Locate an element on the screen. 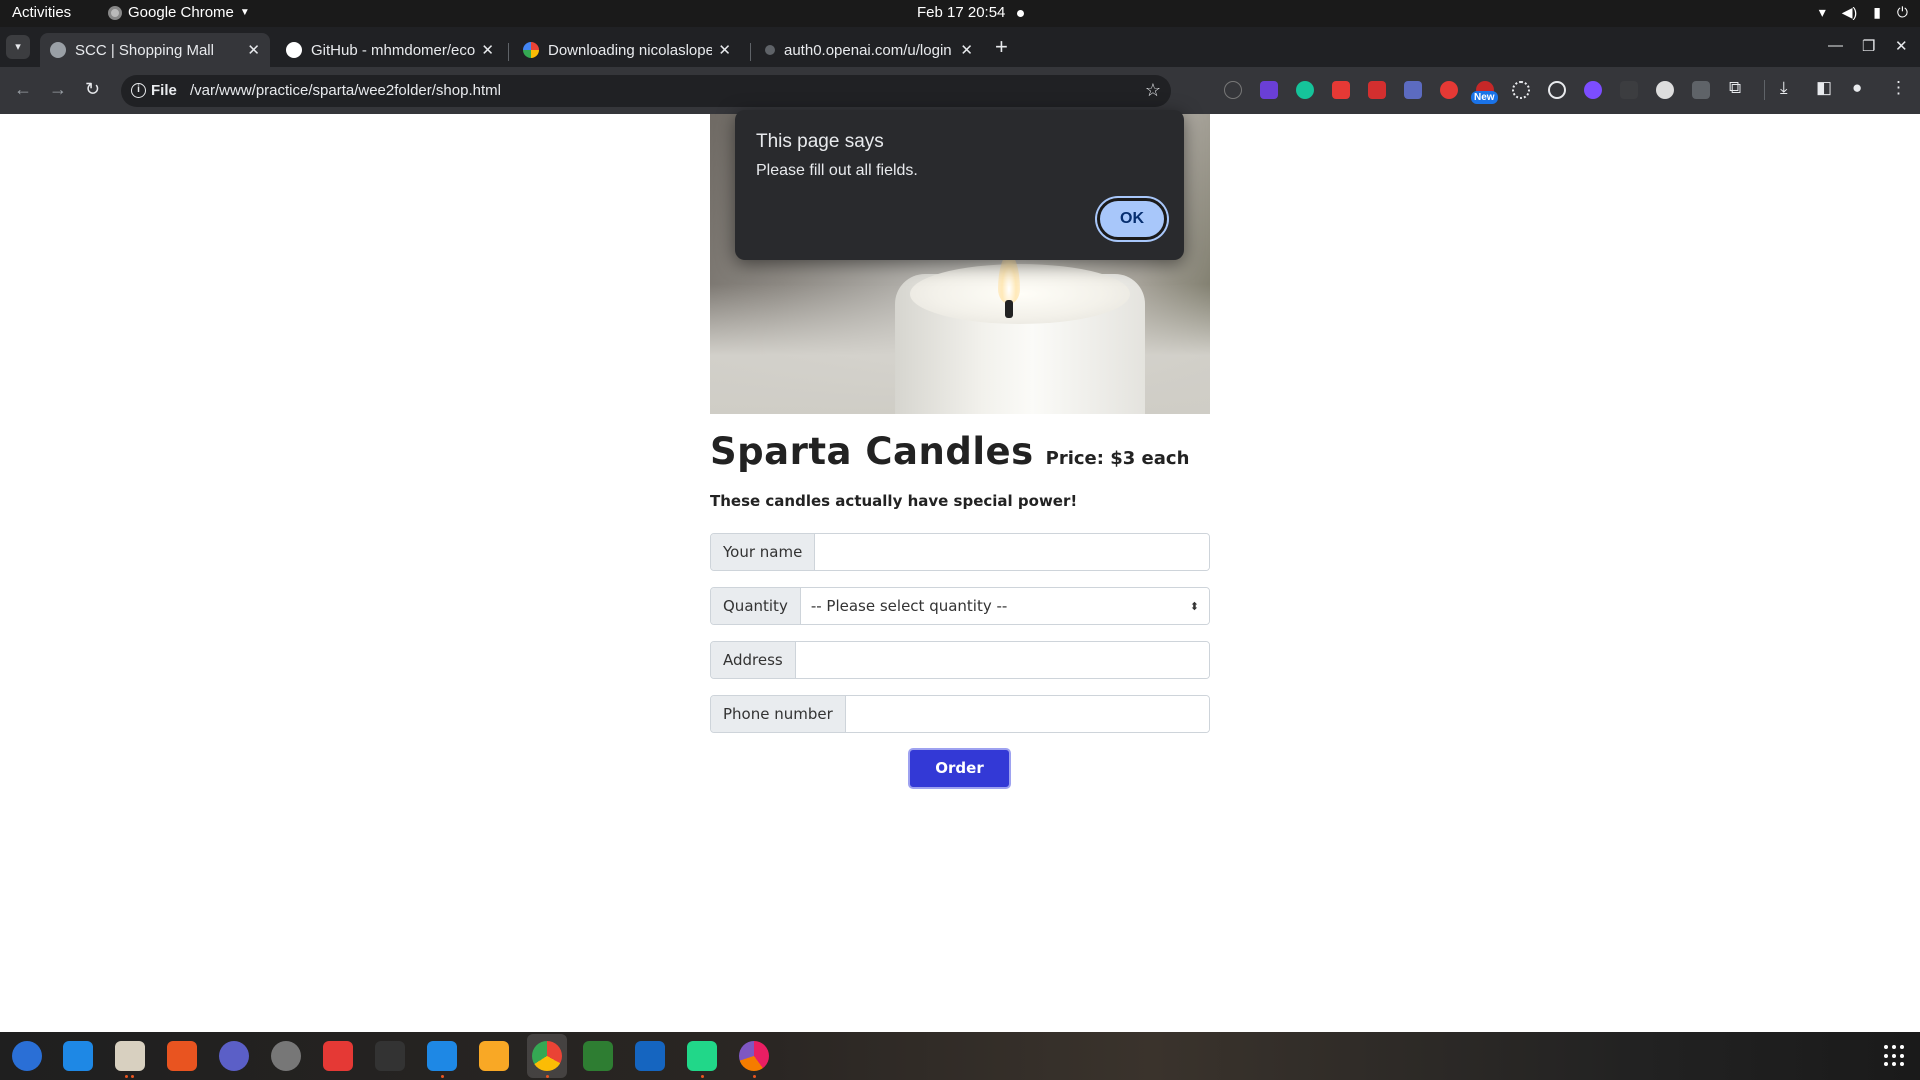  site-icon is located at coordinates (770, 50).